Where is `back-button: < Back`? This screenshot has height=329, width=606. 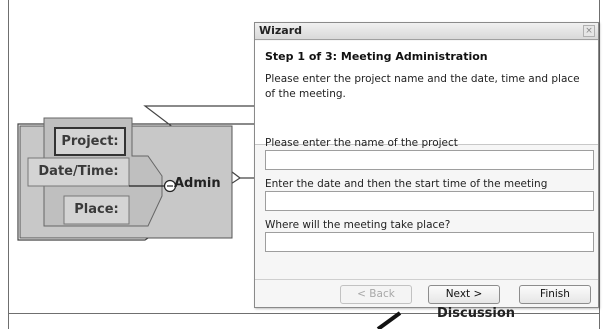
back-button: < Back is located at coordinates (376, 294).